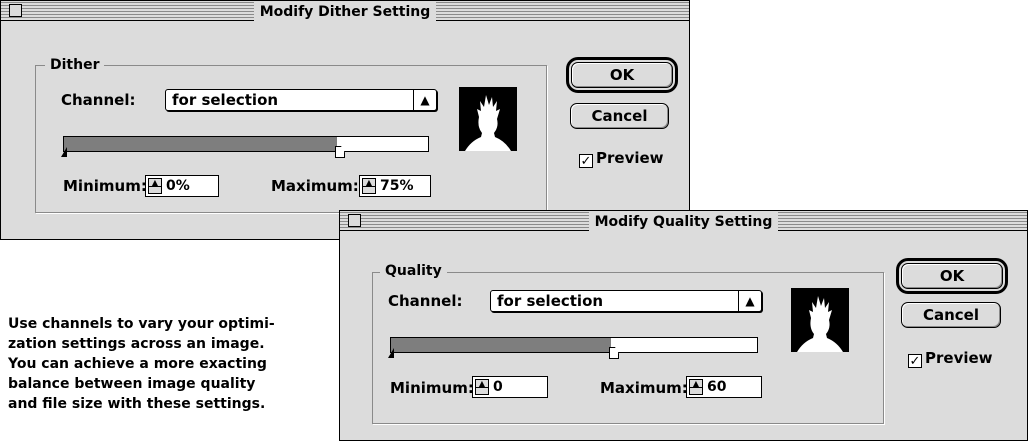 The image size is (1028, 441). Describe the element at coordinates (510, 387) in the screenshot. I see `minimum-field: ▲ 0` at that location.